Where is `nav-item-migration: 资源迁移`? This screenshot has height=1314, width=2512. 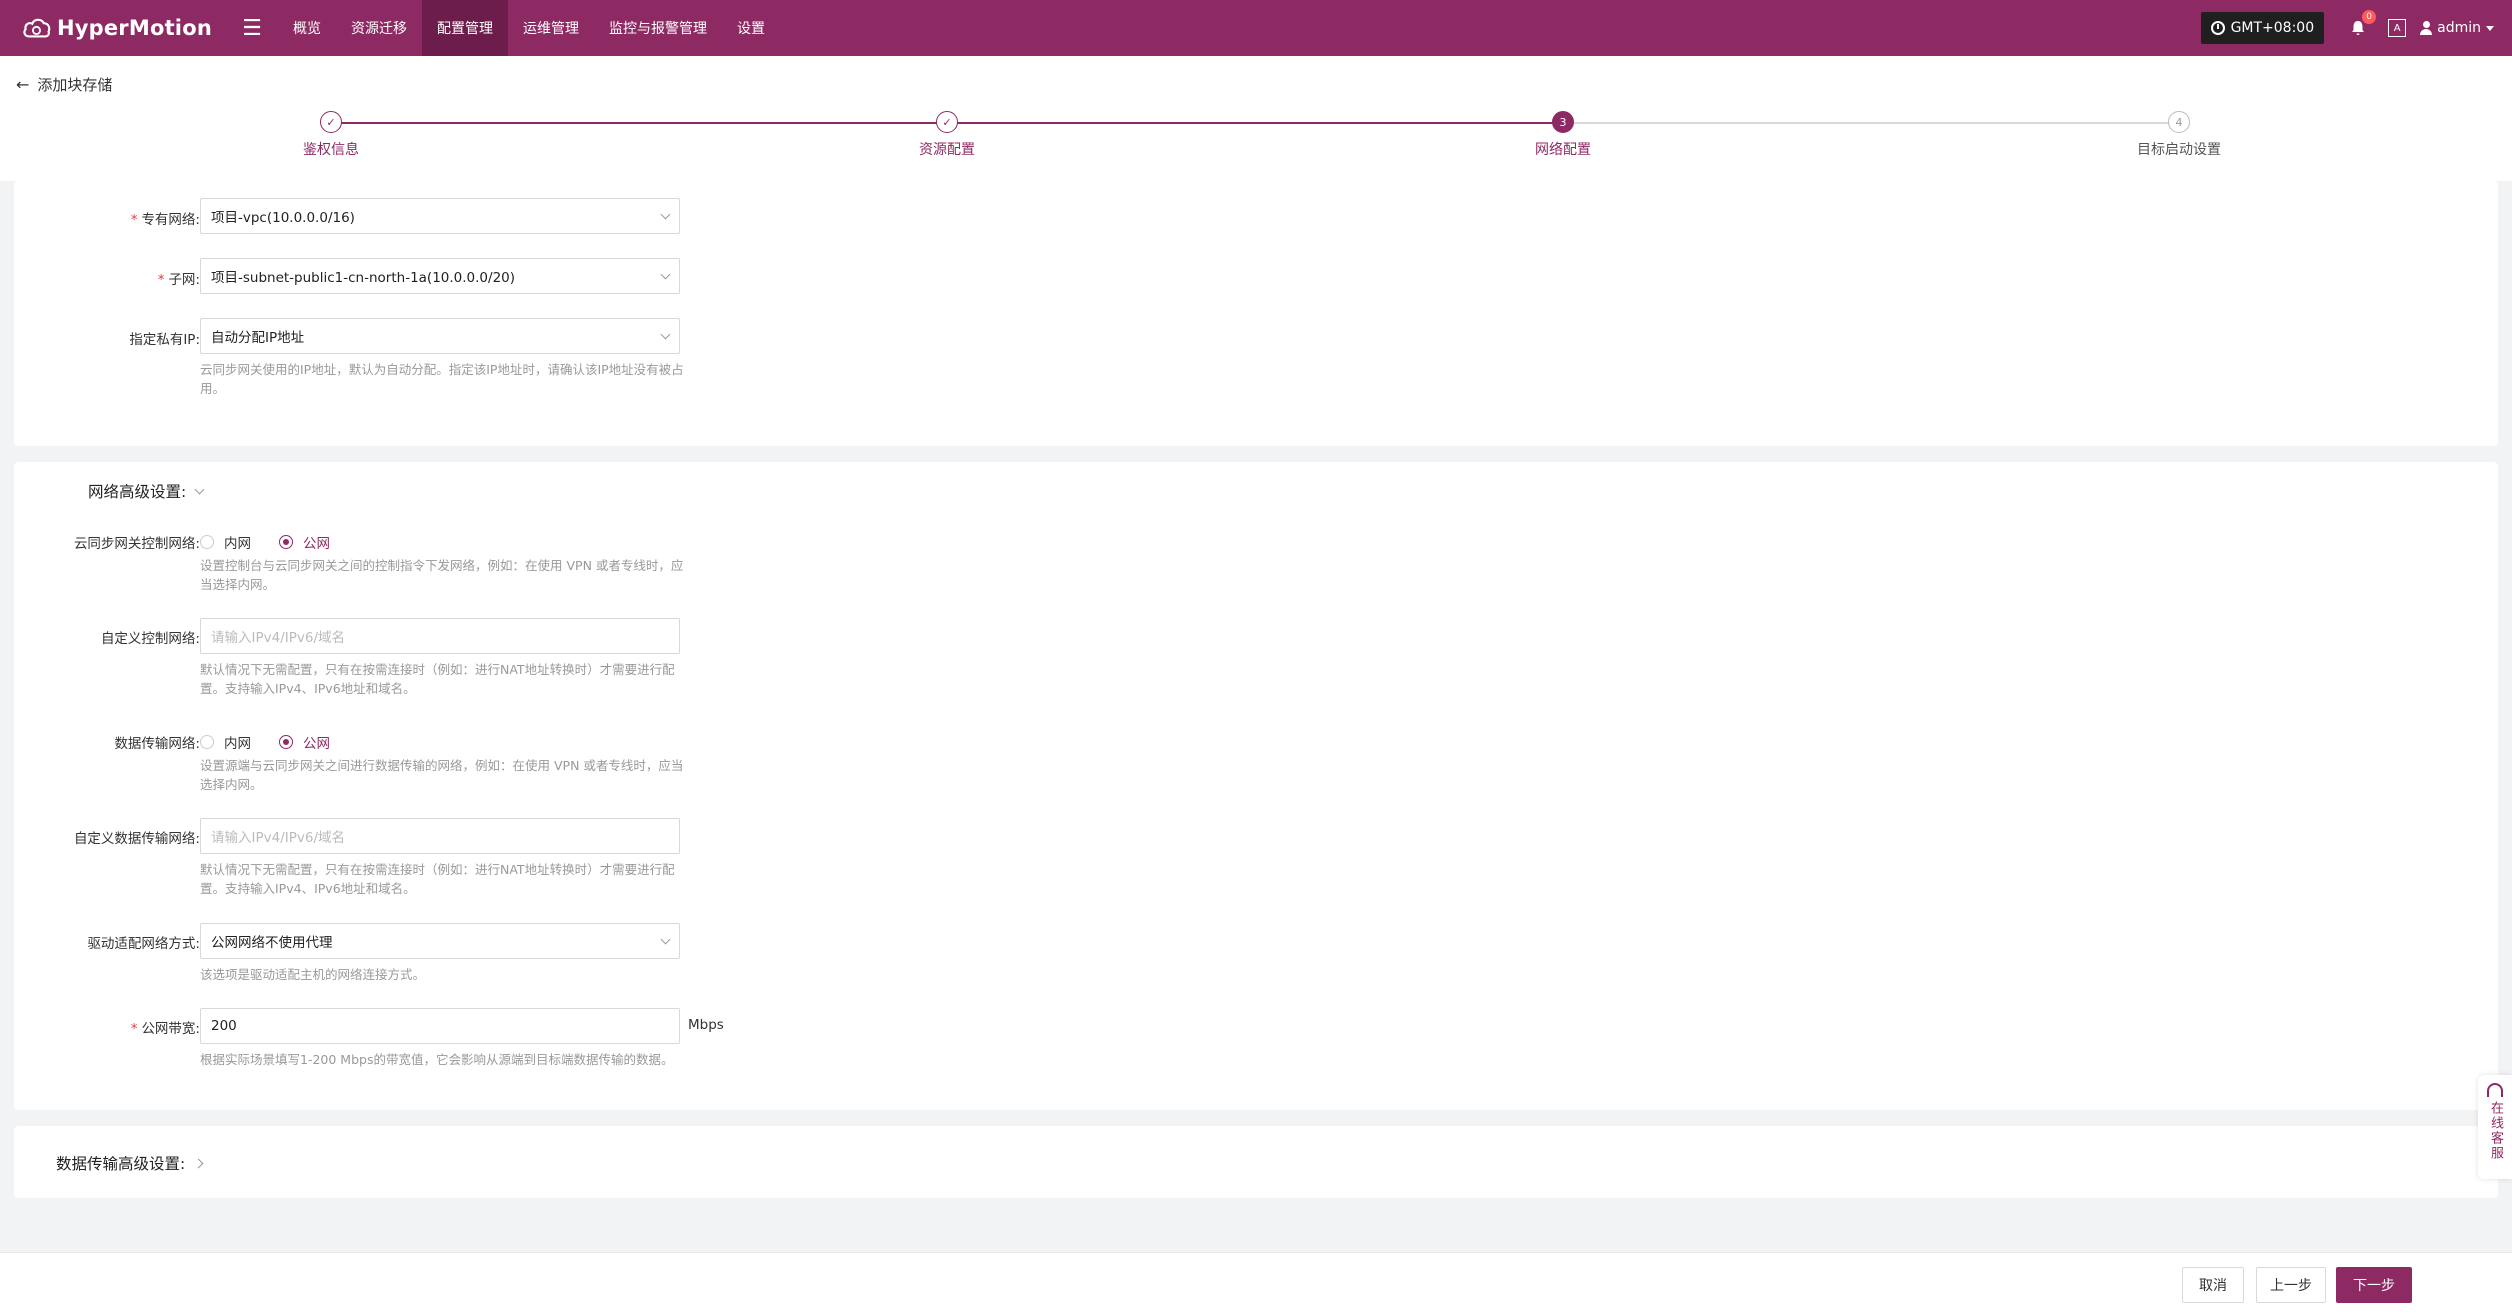
nav-item-migration: 资源迁移 is located at coordinates (379, 28).